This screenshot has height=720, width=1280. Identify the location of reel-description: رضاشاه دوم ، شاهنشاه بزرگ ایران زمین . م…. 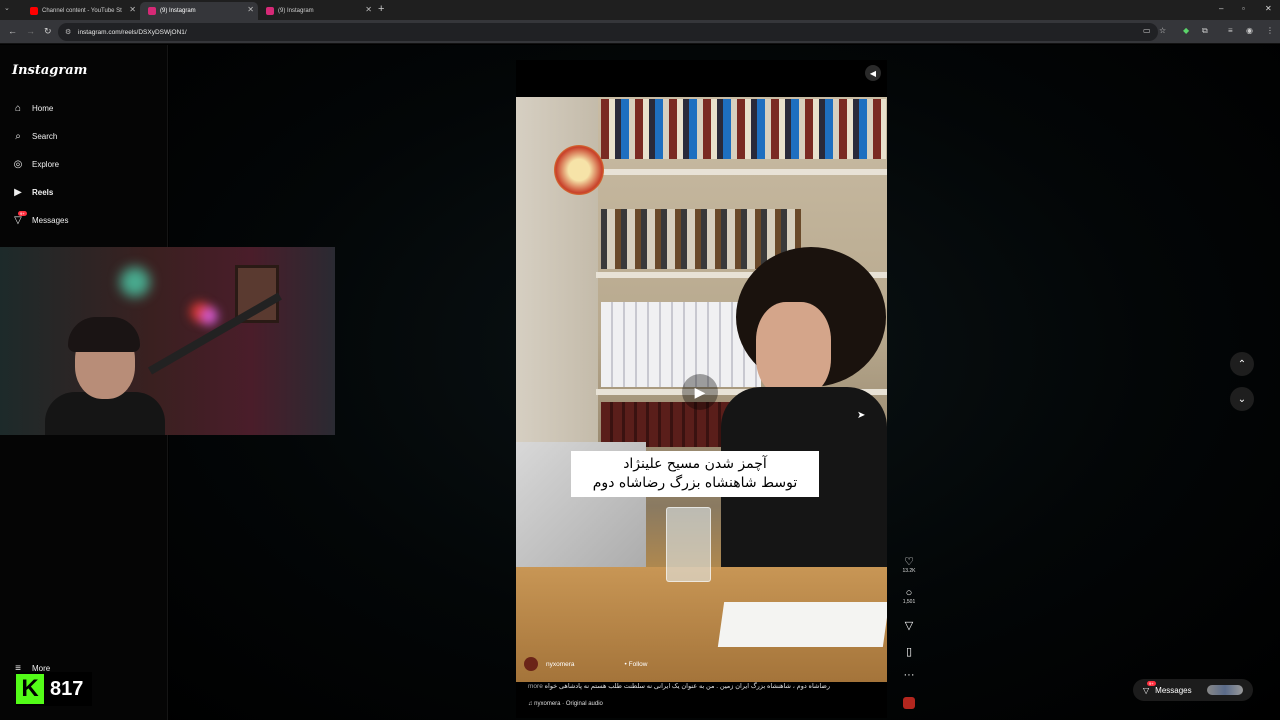
(704, 686).